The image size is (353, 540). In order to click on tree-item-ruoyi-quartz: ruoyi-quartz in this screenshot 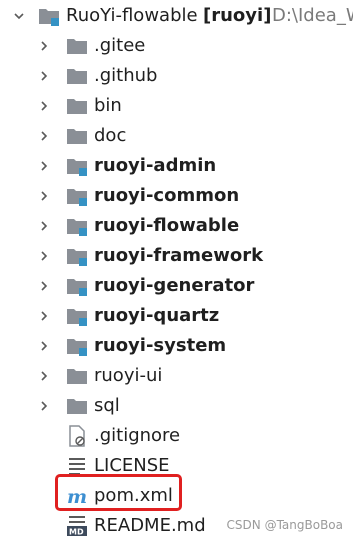, I will do `click(176, 316)`.